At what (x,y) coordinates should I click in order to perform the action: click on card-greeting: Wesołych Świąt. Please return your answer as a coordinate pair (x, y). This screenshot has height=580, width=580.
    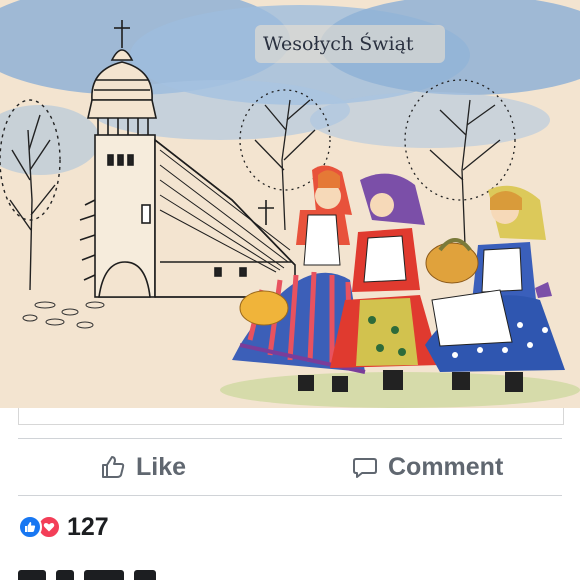
    Looking at the image, I should click on (338, 43).